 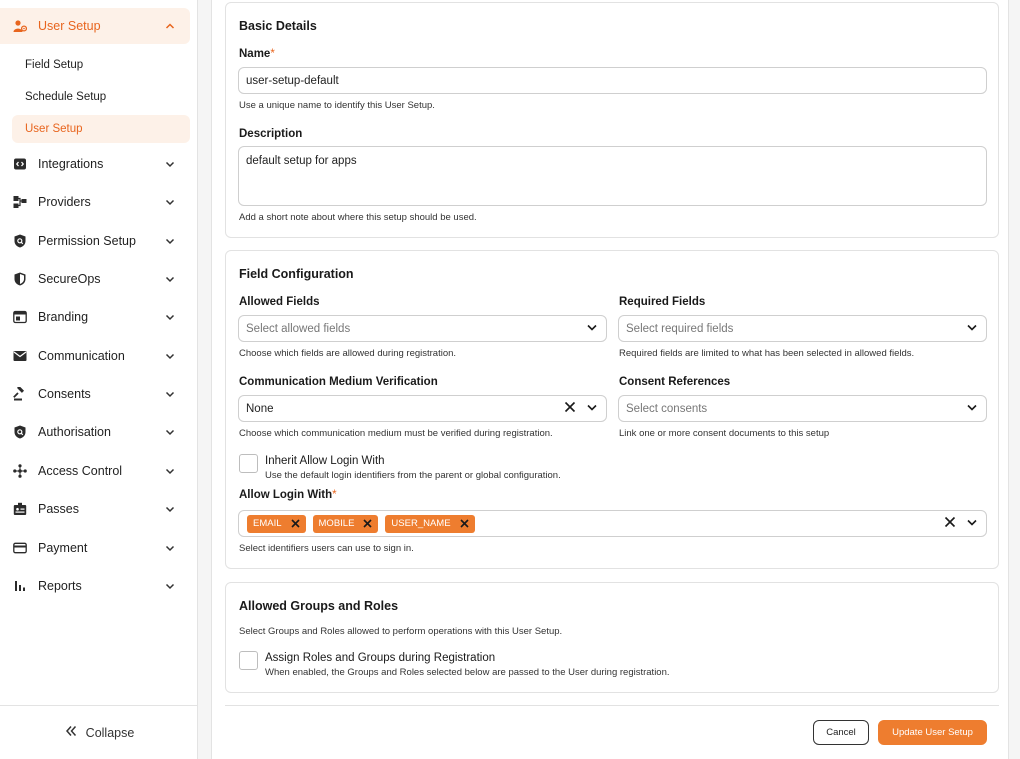 I want to click on consent-references-select: Select consents, so click(x=802, y=408).